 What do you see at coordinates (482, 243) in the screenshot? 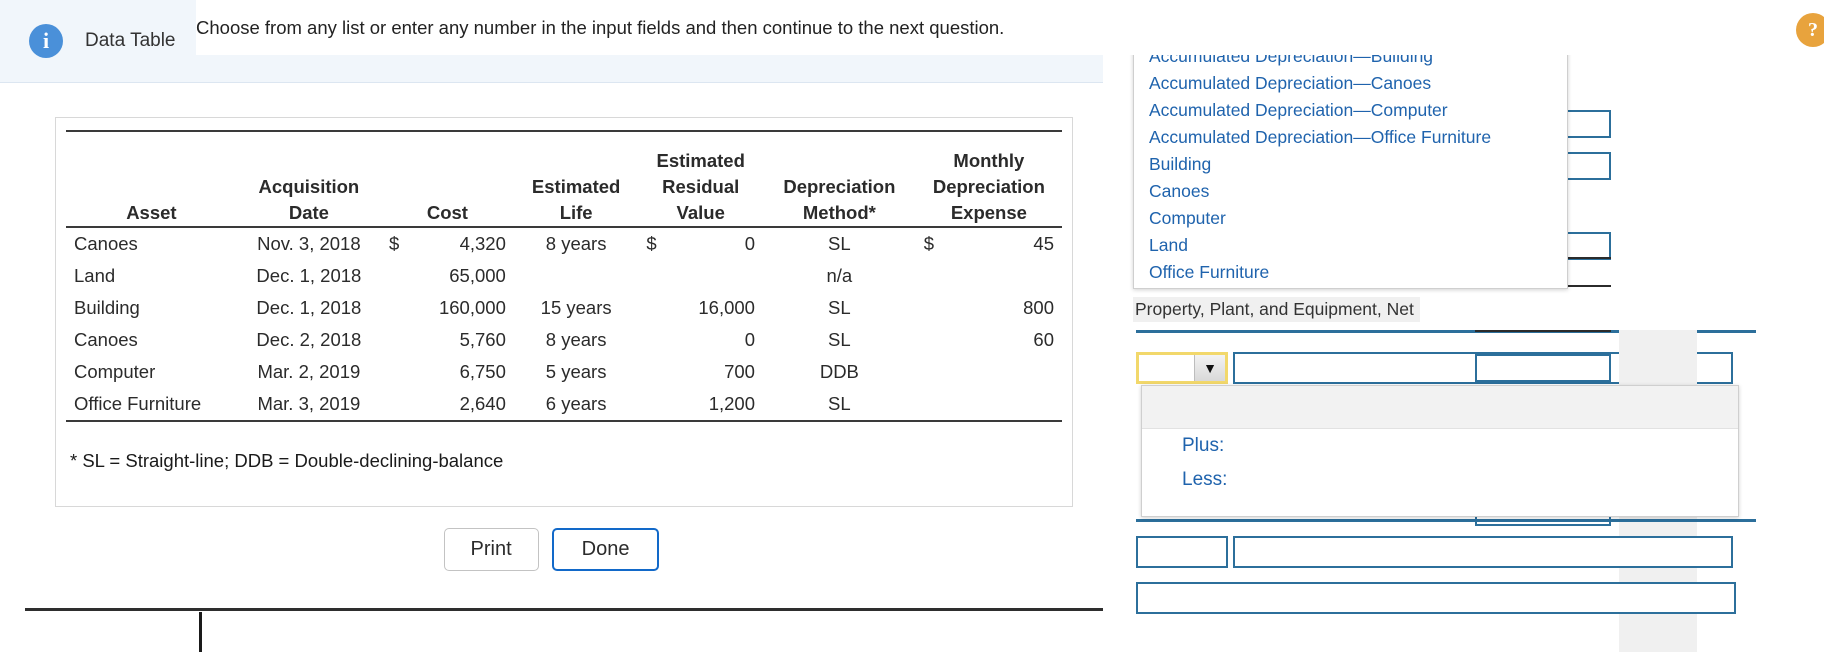
I see `cell-cost: 4,320` at bounding box center [482, 243].